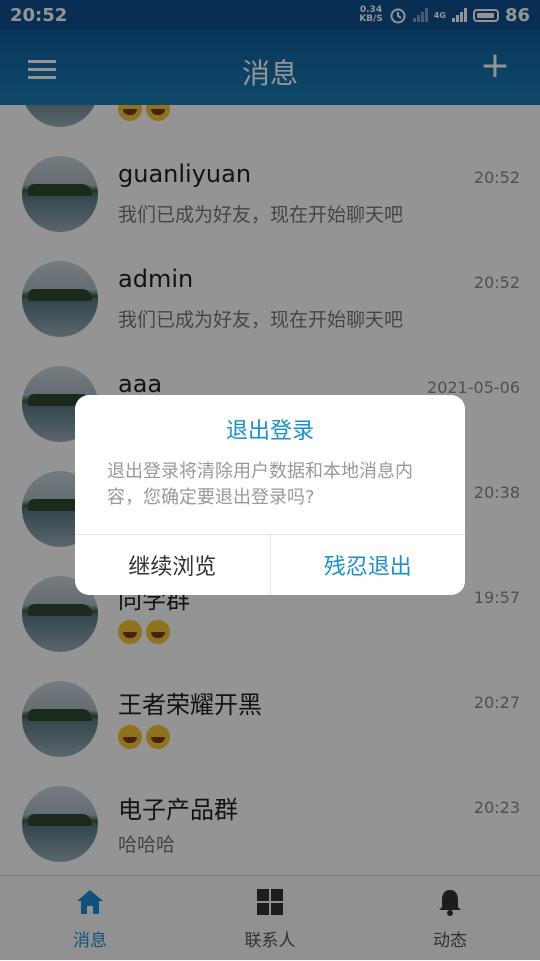 Image resolution: width=540 pixels, height=961 pixels. Describe the element at coordinates (368, 565) in the screenshot. I see `confirm-logout-button: 残忍退出` at that location.